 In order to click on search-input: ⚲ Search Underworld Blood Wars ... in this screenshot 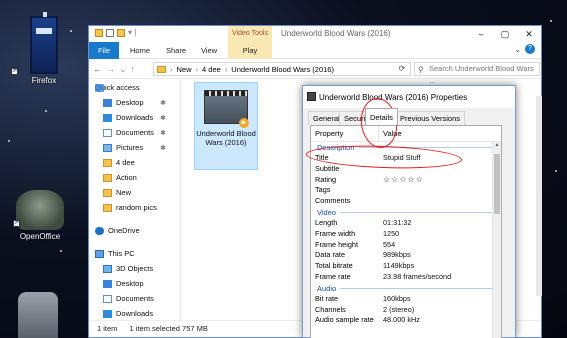, I will do `click(477, 73)`.